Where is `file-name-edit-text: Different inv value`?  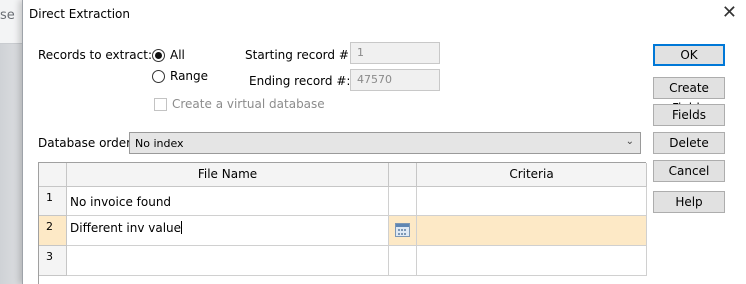 file-name-edit-text: Different inv value is located at coordinates (125, 228).